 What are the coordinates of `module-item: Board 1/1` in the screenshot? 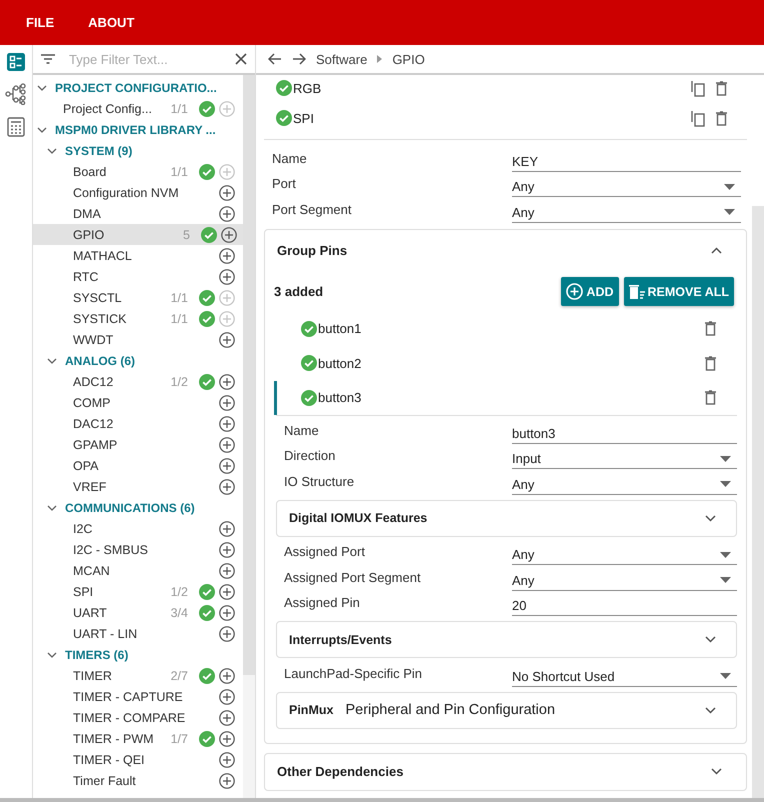 It's located at (138, 171).